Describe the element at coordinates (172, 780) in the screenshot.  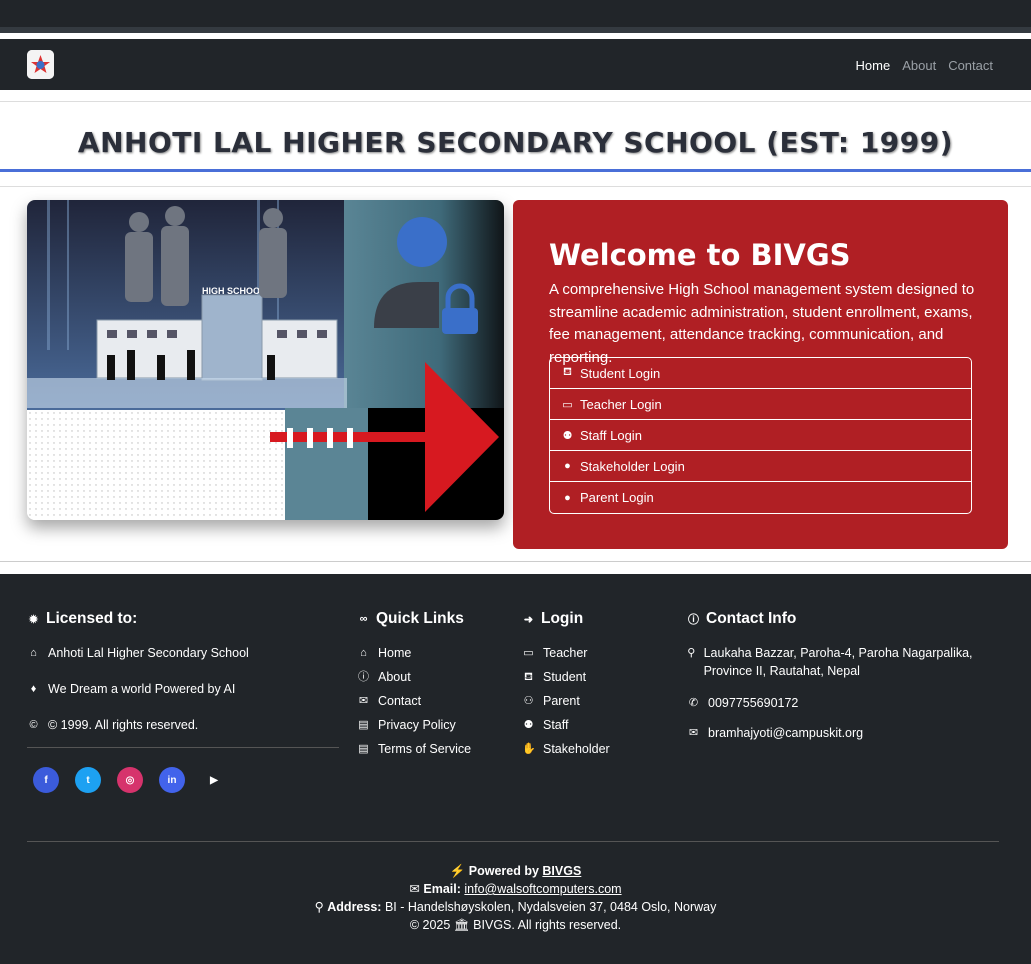
I see `linkedin-icon: in` at that location.